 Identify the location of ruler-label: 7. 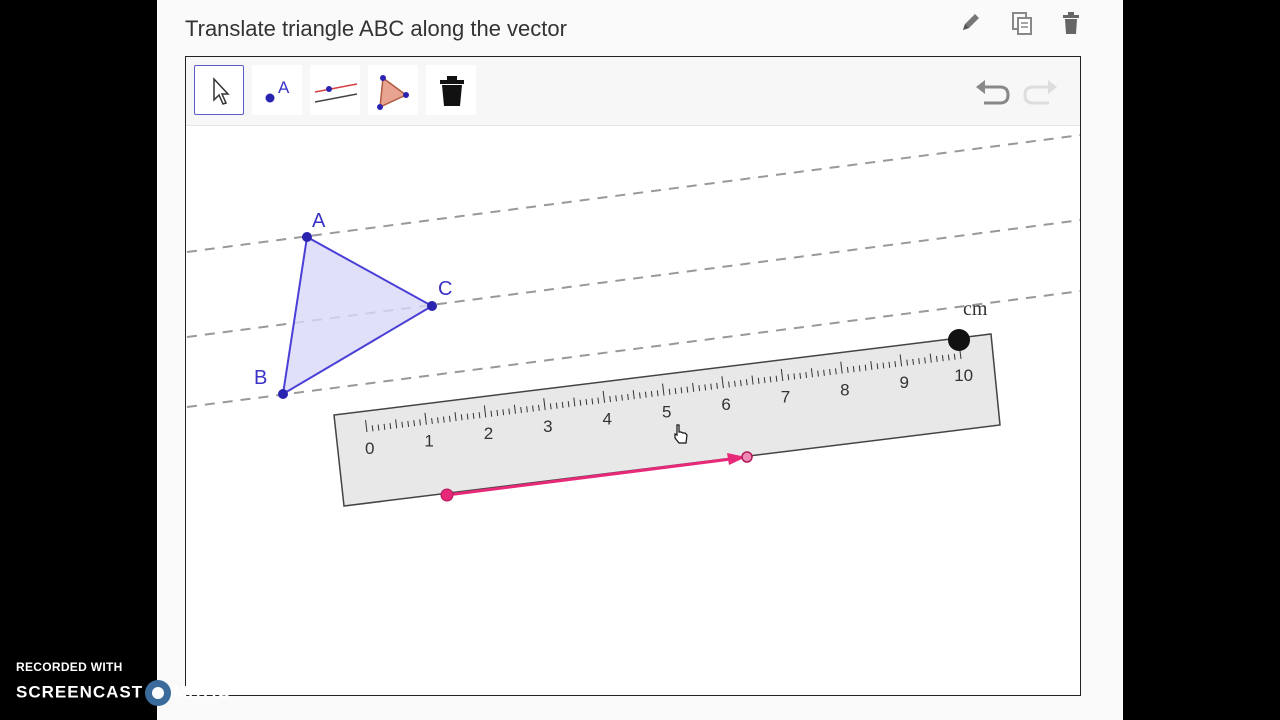
(785, 397).